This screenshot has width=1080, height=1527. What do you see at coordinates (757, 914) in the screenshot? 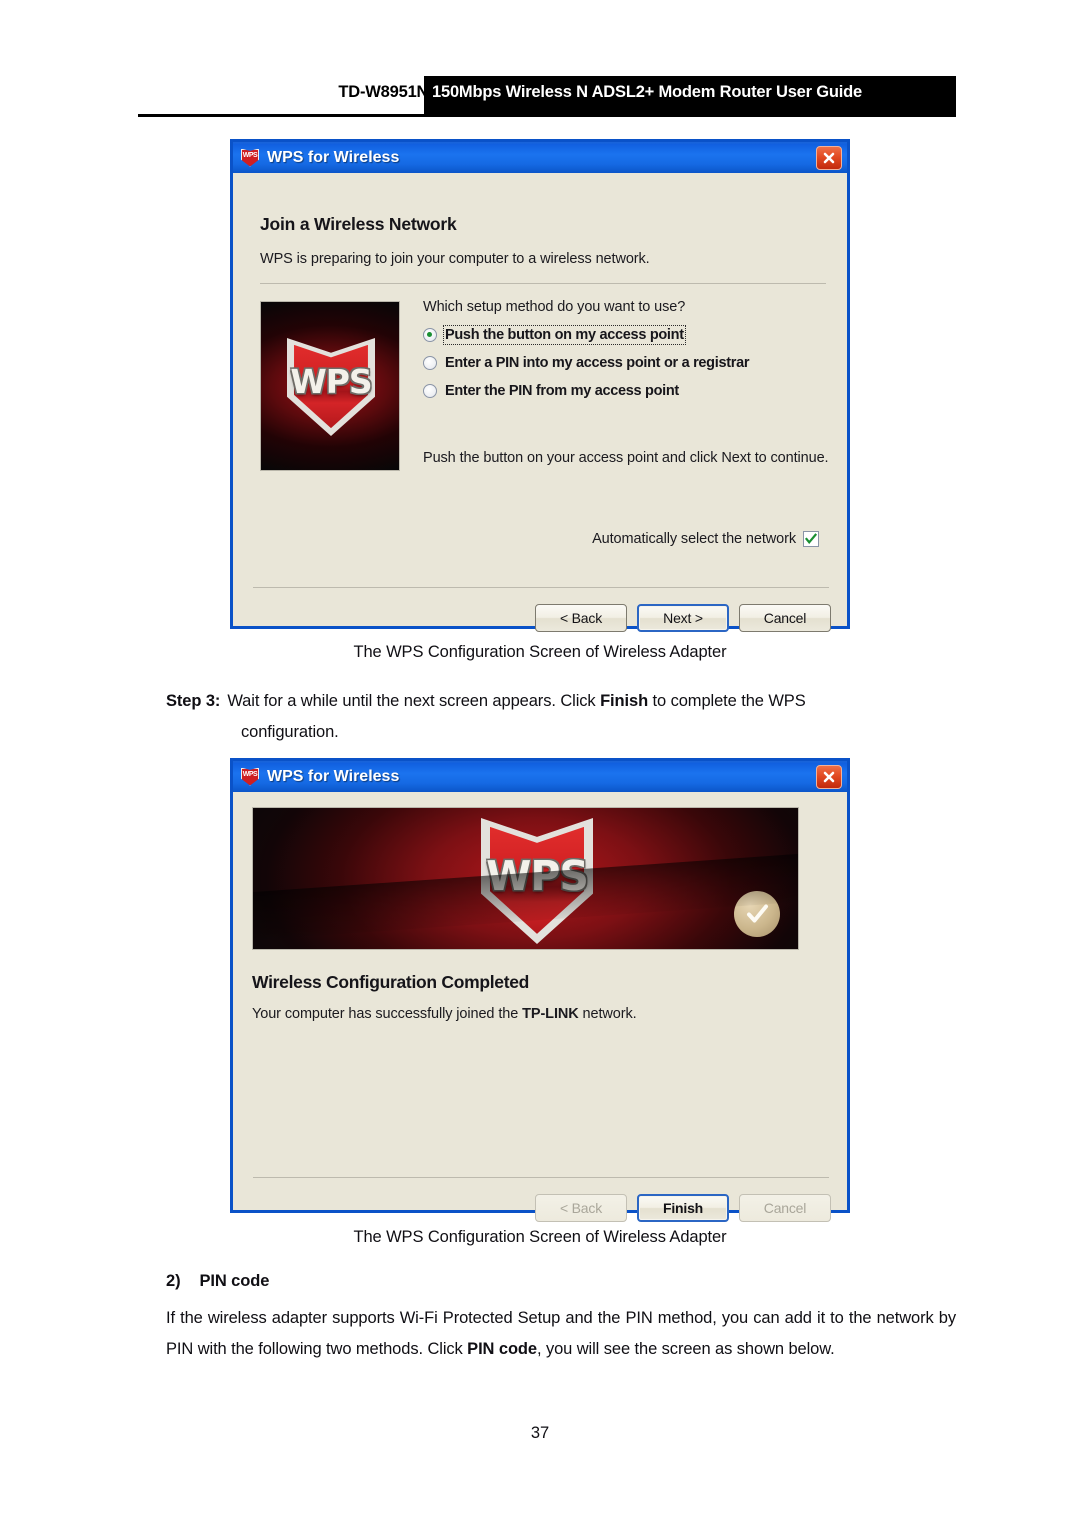
I see `check-circle-icon` at bounding box center [757, 914].